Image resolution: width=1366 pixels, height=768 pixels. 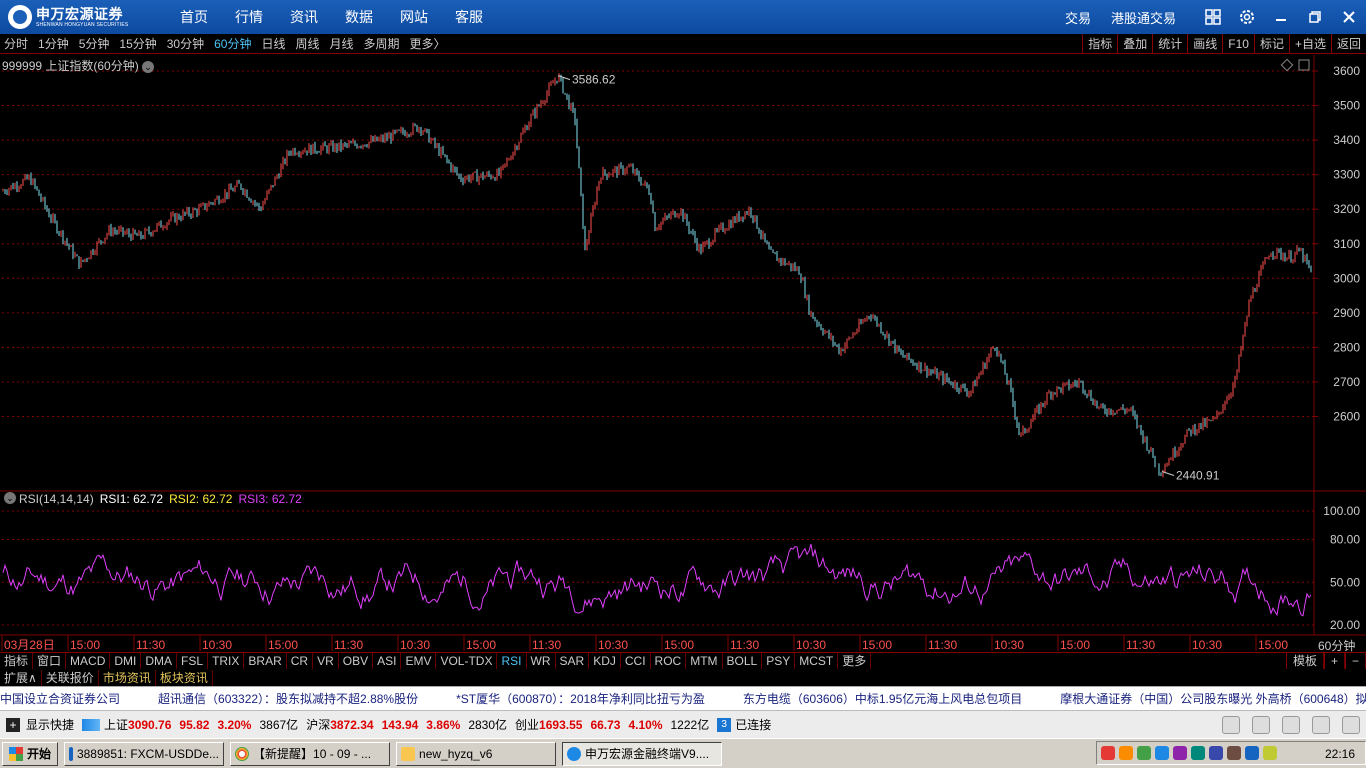 What do you see at coordinates (159, 661) in the screenshot?
I see `indicator-tab-dma: DMA` at bounding box center [159, 661].